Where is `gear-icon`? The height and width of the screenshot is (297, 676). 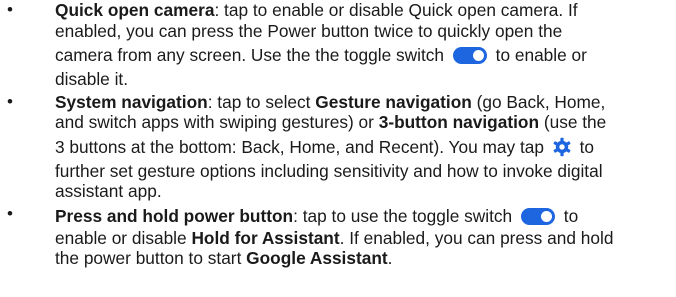
gear-icon is located at coordinates (562, 146).